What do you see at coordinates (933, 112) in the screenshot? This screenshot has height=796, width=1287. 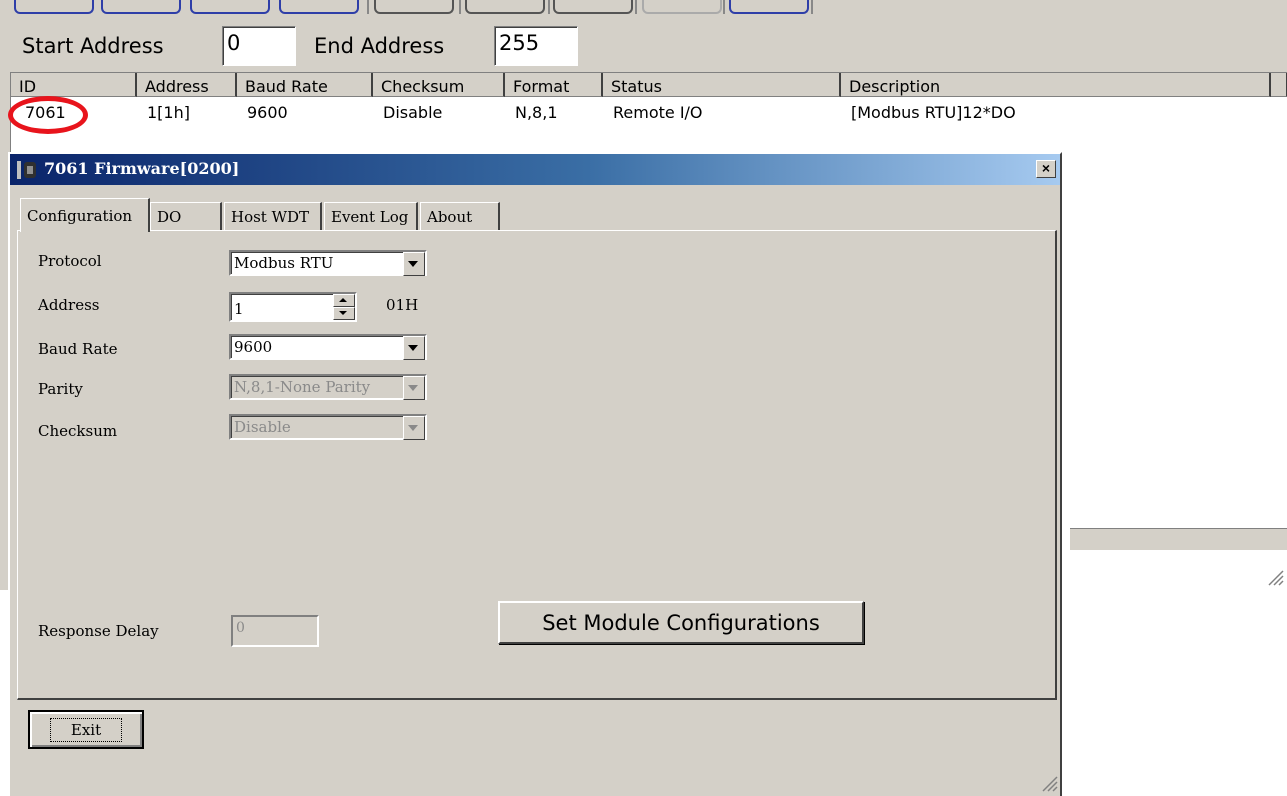 I see `cell-description: [Modbus RTU]12*DO` at bounding box center [933, 112].